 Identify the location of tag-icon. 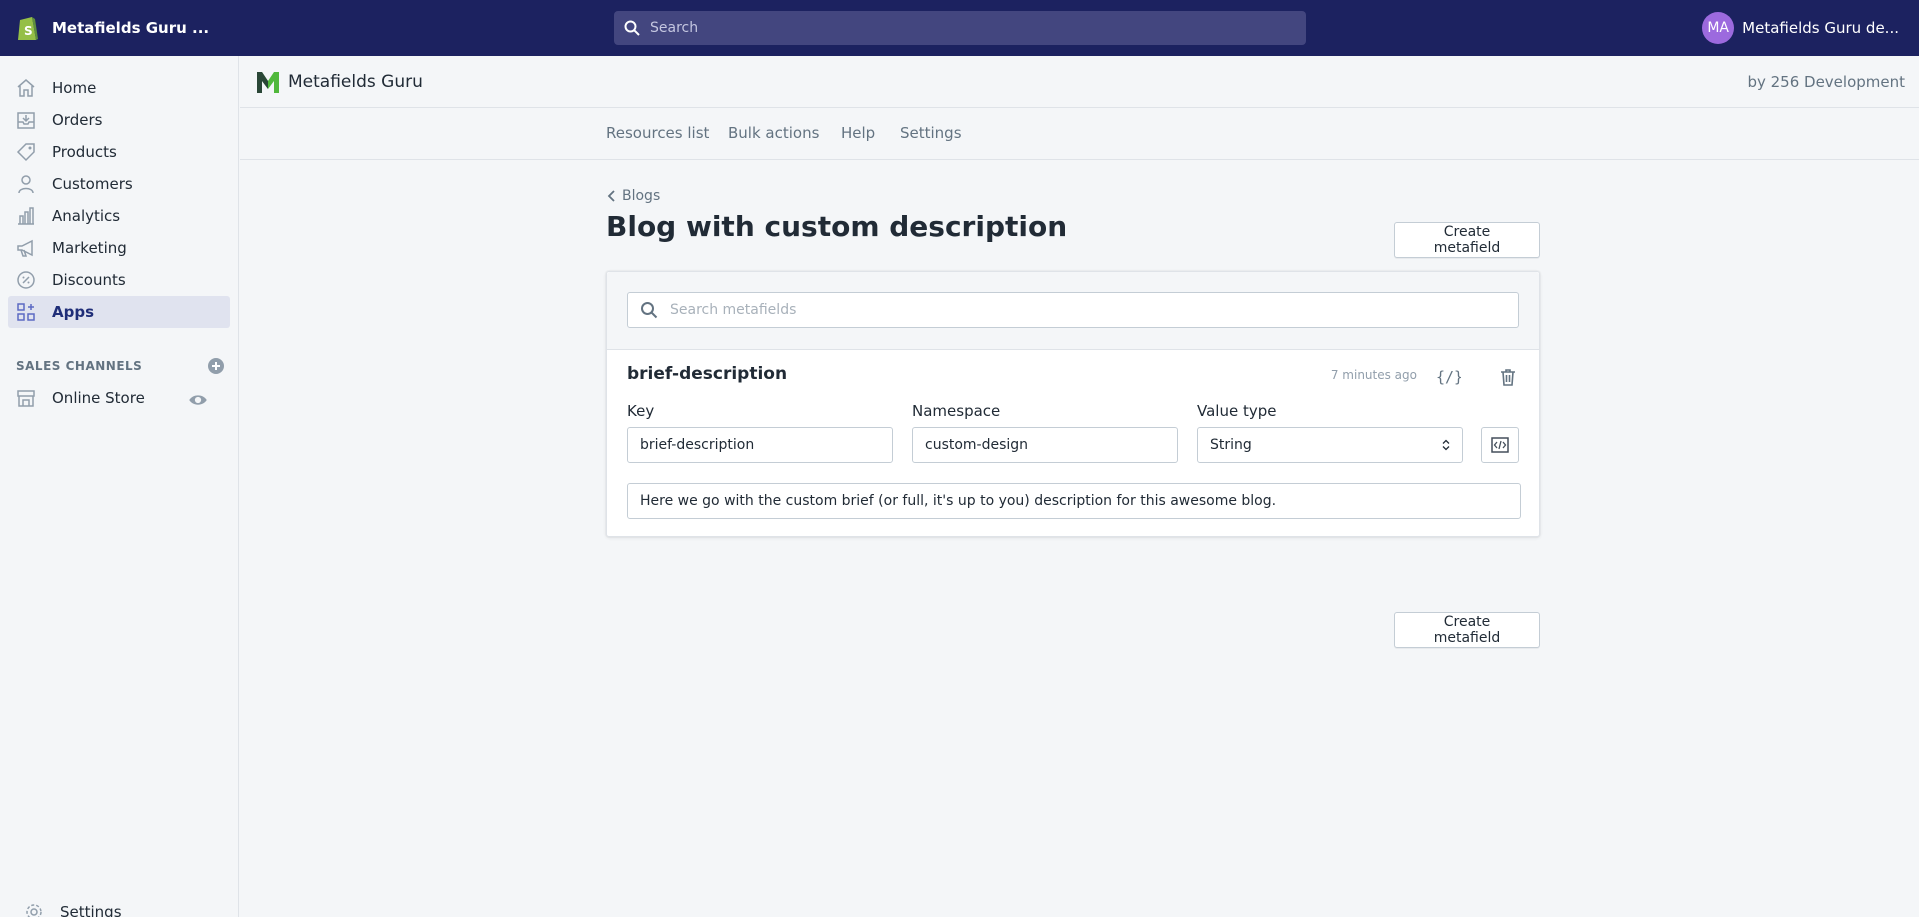
(25, 152).